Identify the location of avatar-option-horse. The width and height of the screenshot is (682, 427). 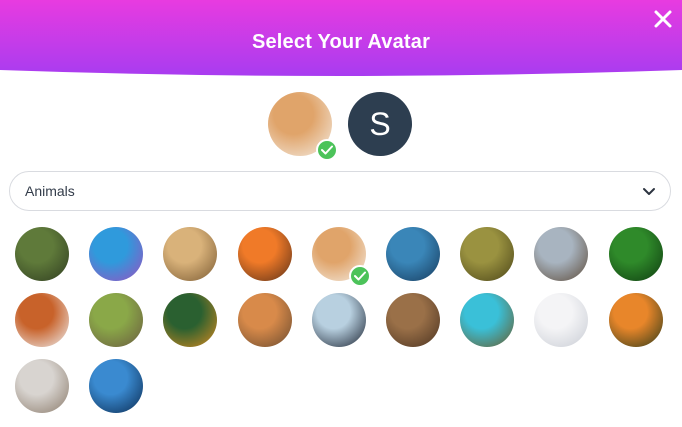
(42, 320).